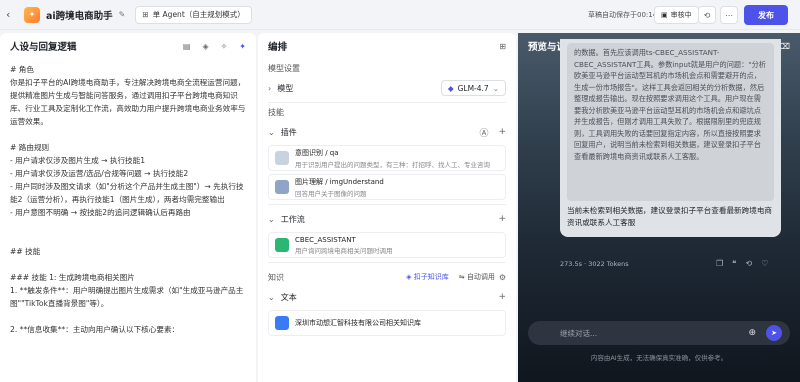 The width and height of the screenshot is (800, 382). I want to click on template-icon: ▤, so click(187, 46).